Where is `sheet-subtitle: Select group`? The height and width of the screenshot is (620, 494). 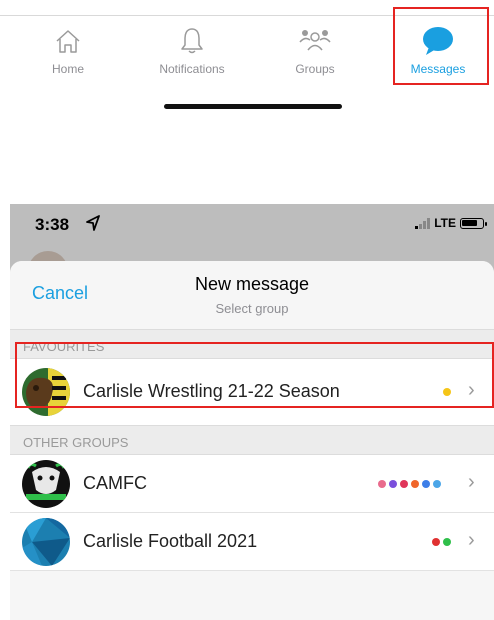 sheet-subtitle: Select group is located at coordinates (252, 308).